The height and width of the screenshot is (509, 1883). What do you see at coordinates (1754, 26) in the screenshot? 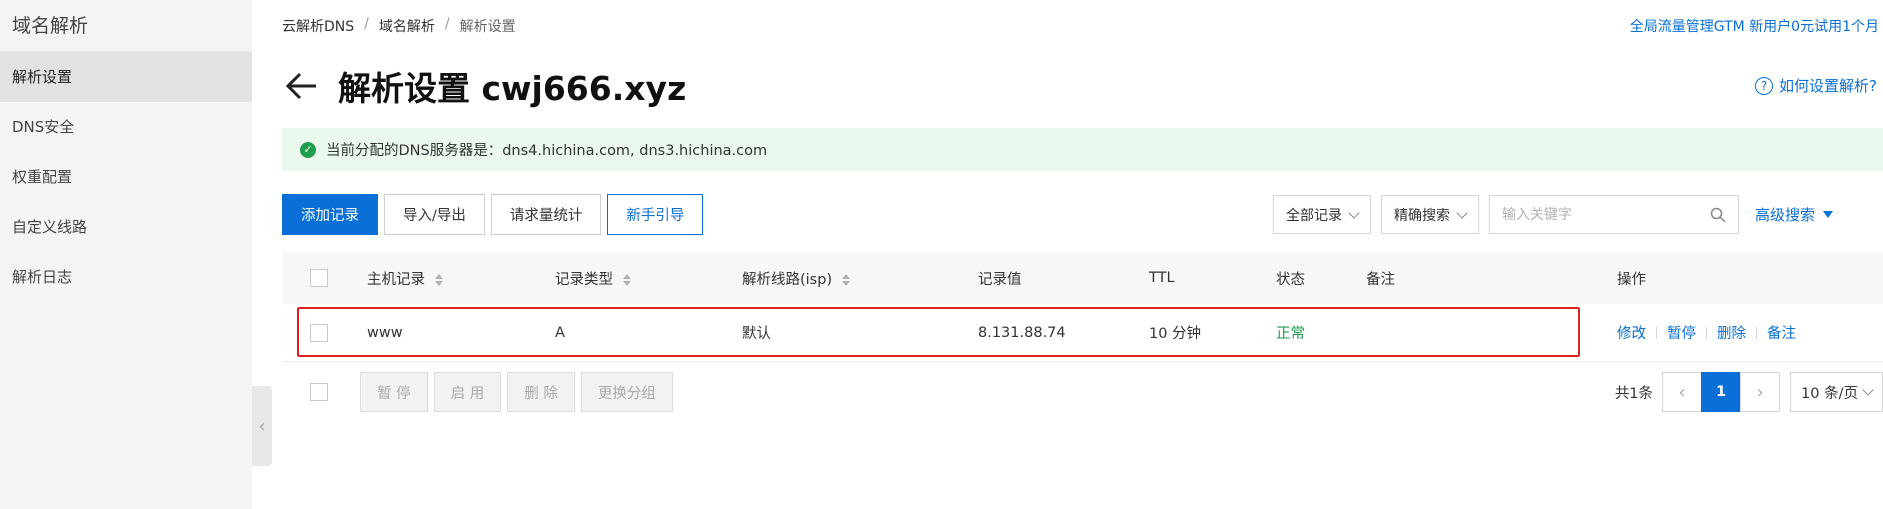
I see `gtm-promo-link: 全局流量管理GTM 新用户0元试用1个月` at bounding box center [1754, 26].